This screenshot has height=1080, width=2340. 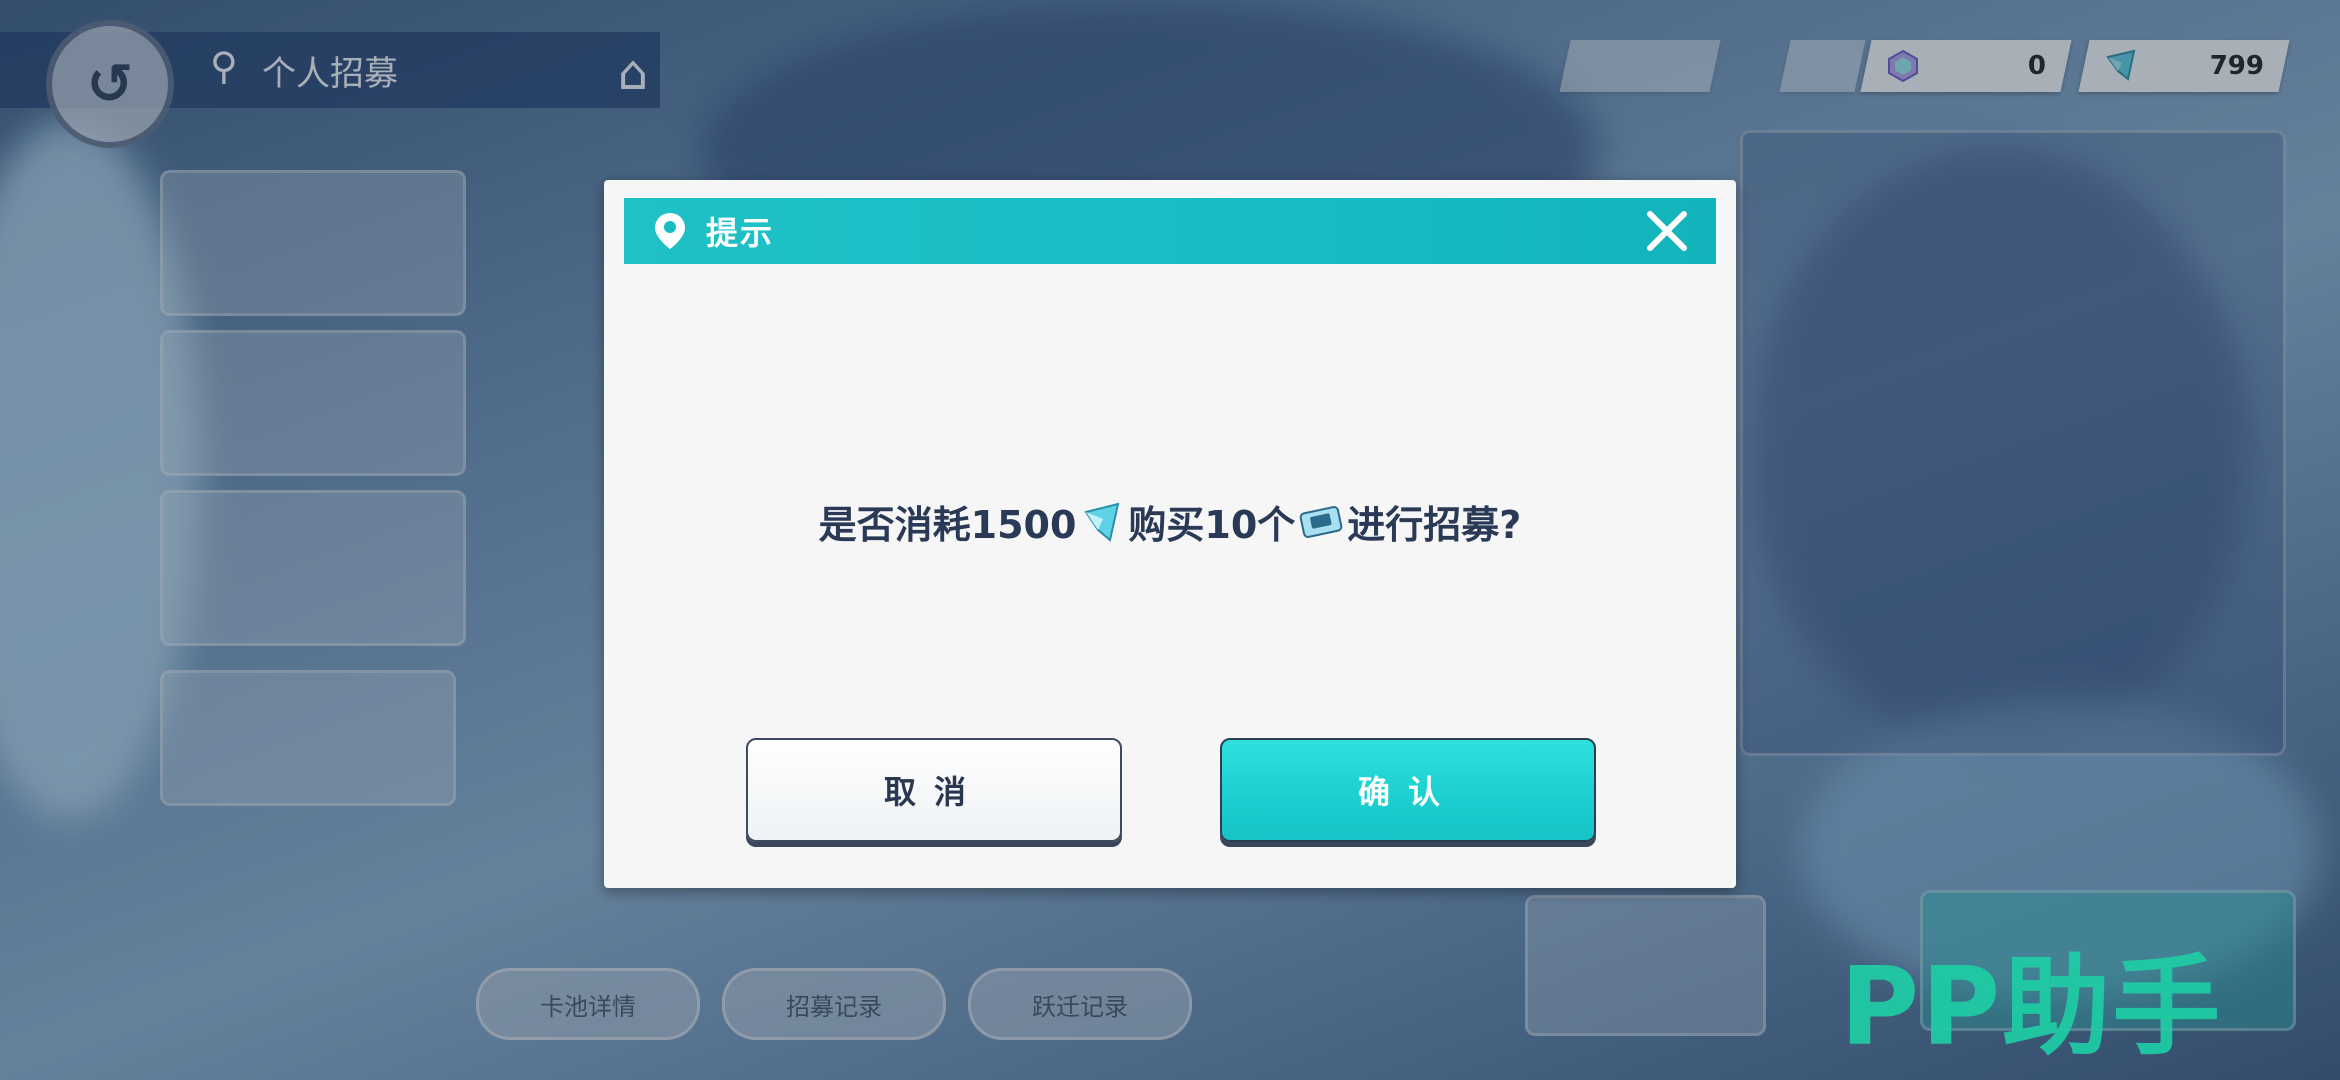 I want to click on message-text-3: 进行招募?, so click(x=1434, y=525).